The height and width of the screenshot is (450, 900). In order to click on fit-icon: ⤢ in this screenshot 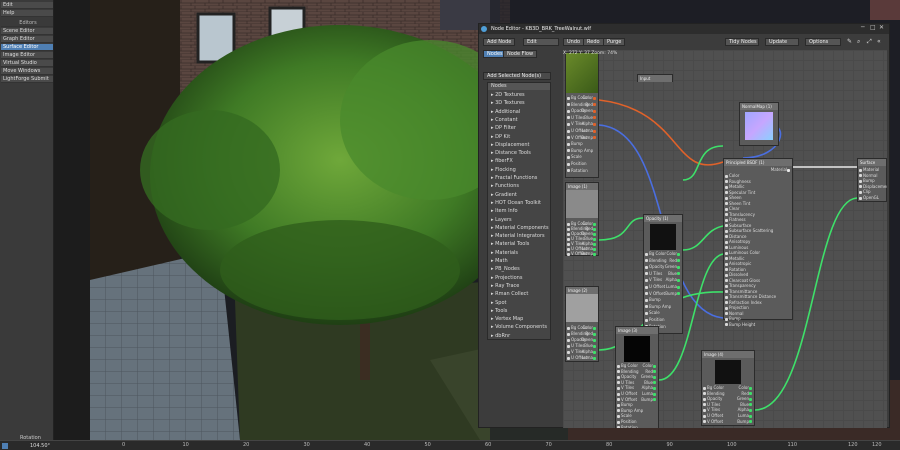, I will do `click(869, 42)`.